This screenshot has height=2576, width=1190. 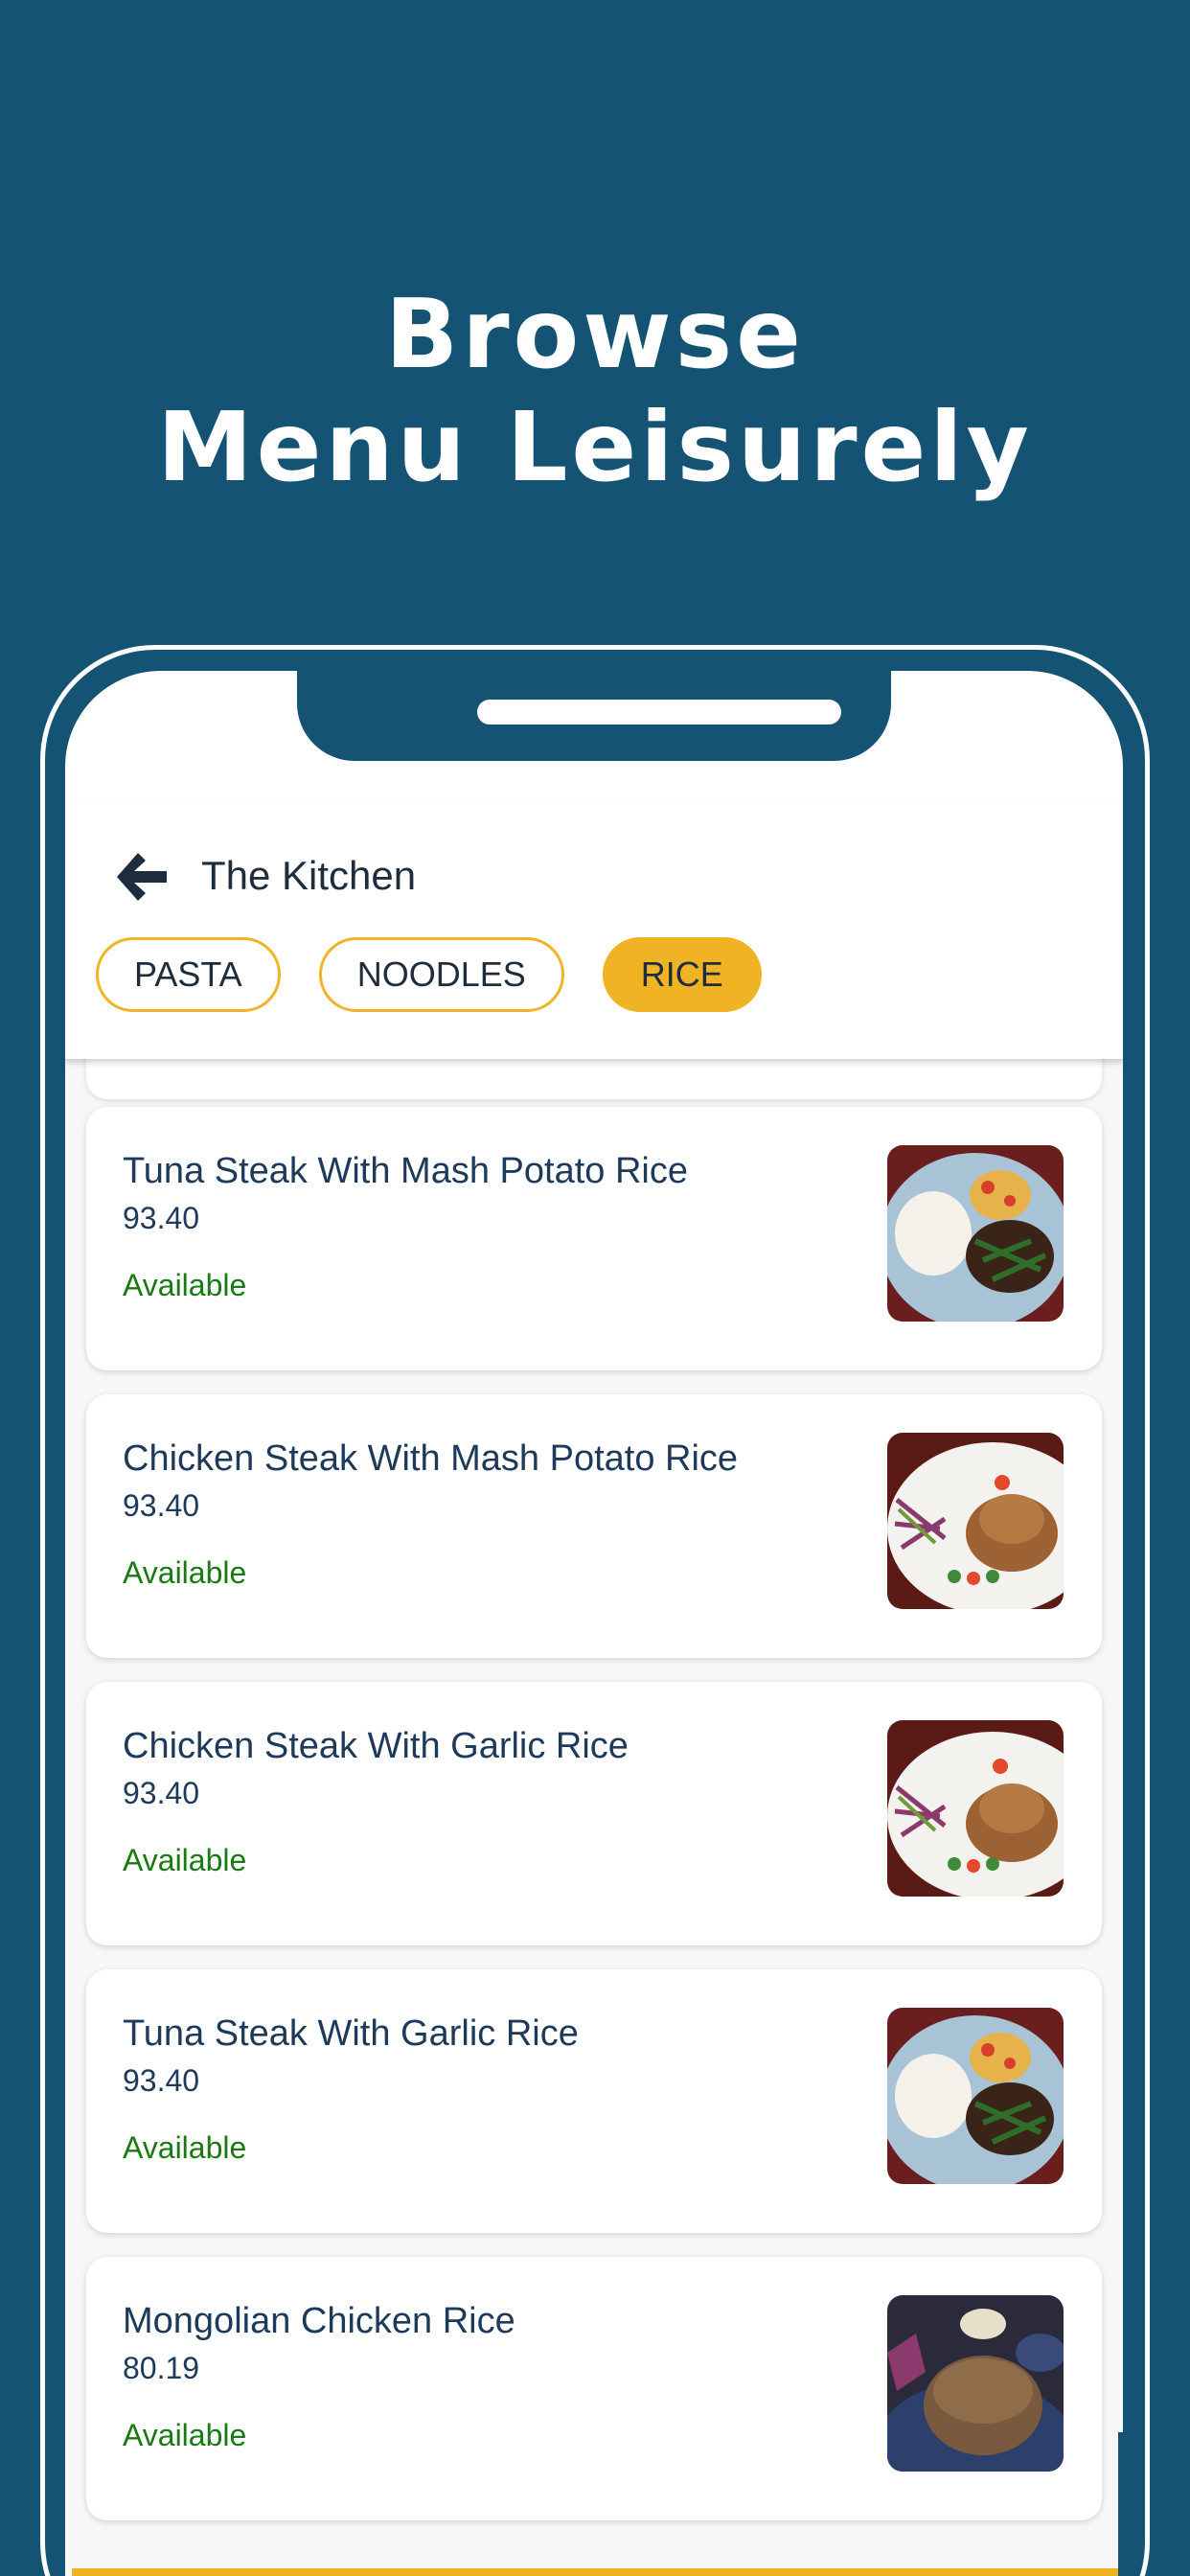 I want to click on promo-headline: Browse Menu Leisurely, so click(x=595, y=391).